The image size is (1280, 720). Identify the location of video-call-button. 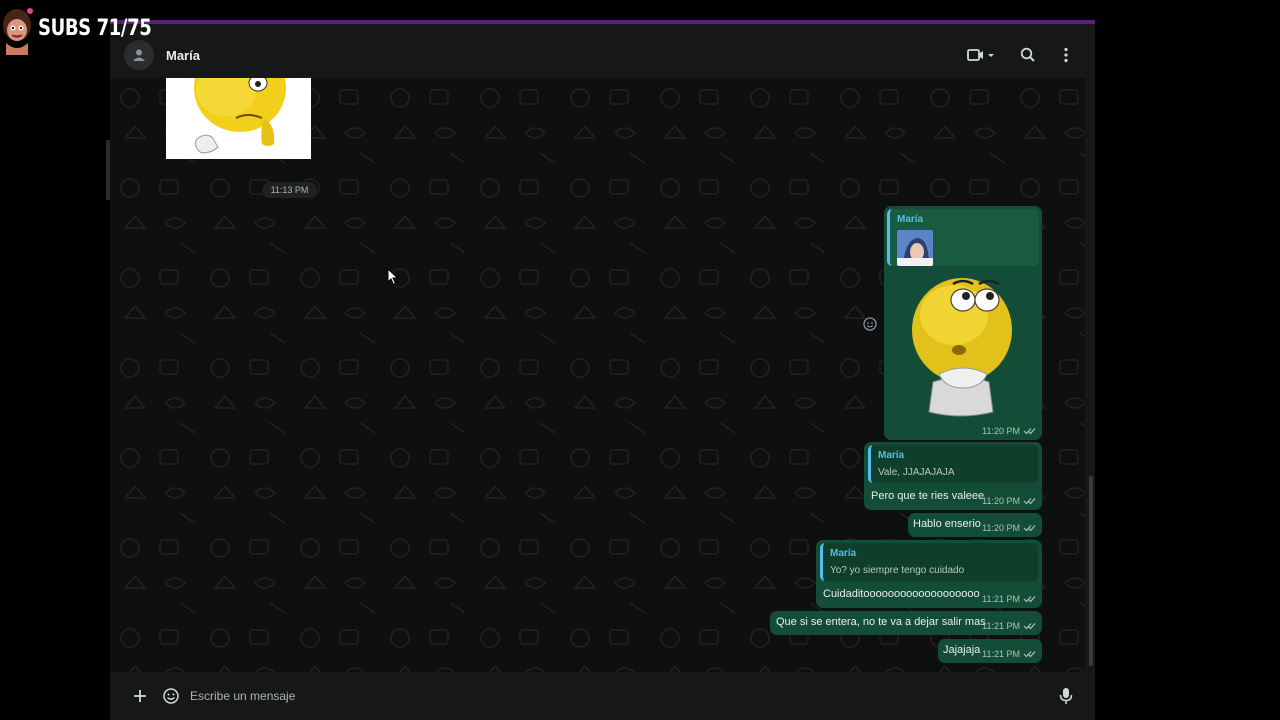
(981, 55).